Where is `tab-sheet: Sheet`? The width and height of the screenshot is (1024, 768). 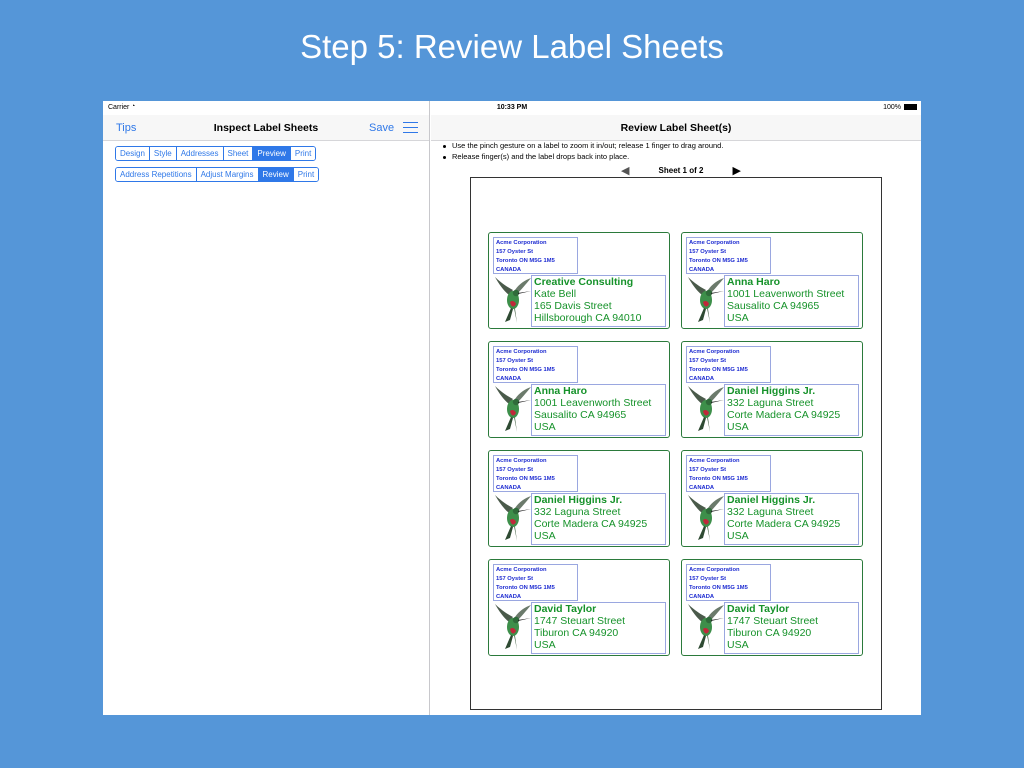
tab-sheet: Sheet is located at coordinates (238, 153).